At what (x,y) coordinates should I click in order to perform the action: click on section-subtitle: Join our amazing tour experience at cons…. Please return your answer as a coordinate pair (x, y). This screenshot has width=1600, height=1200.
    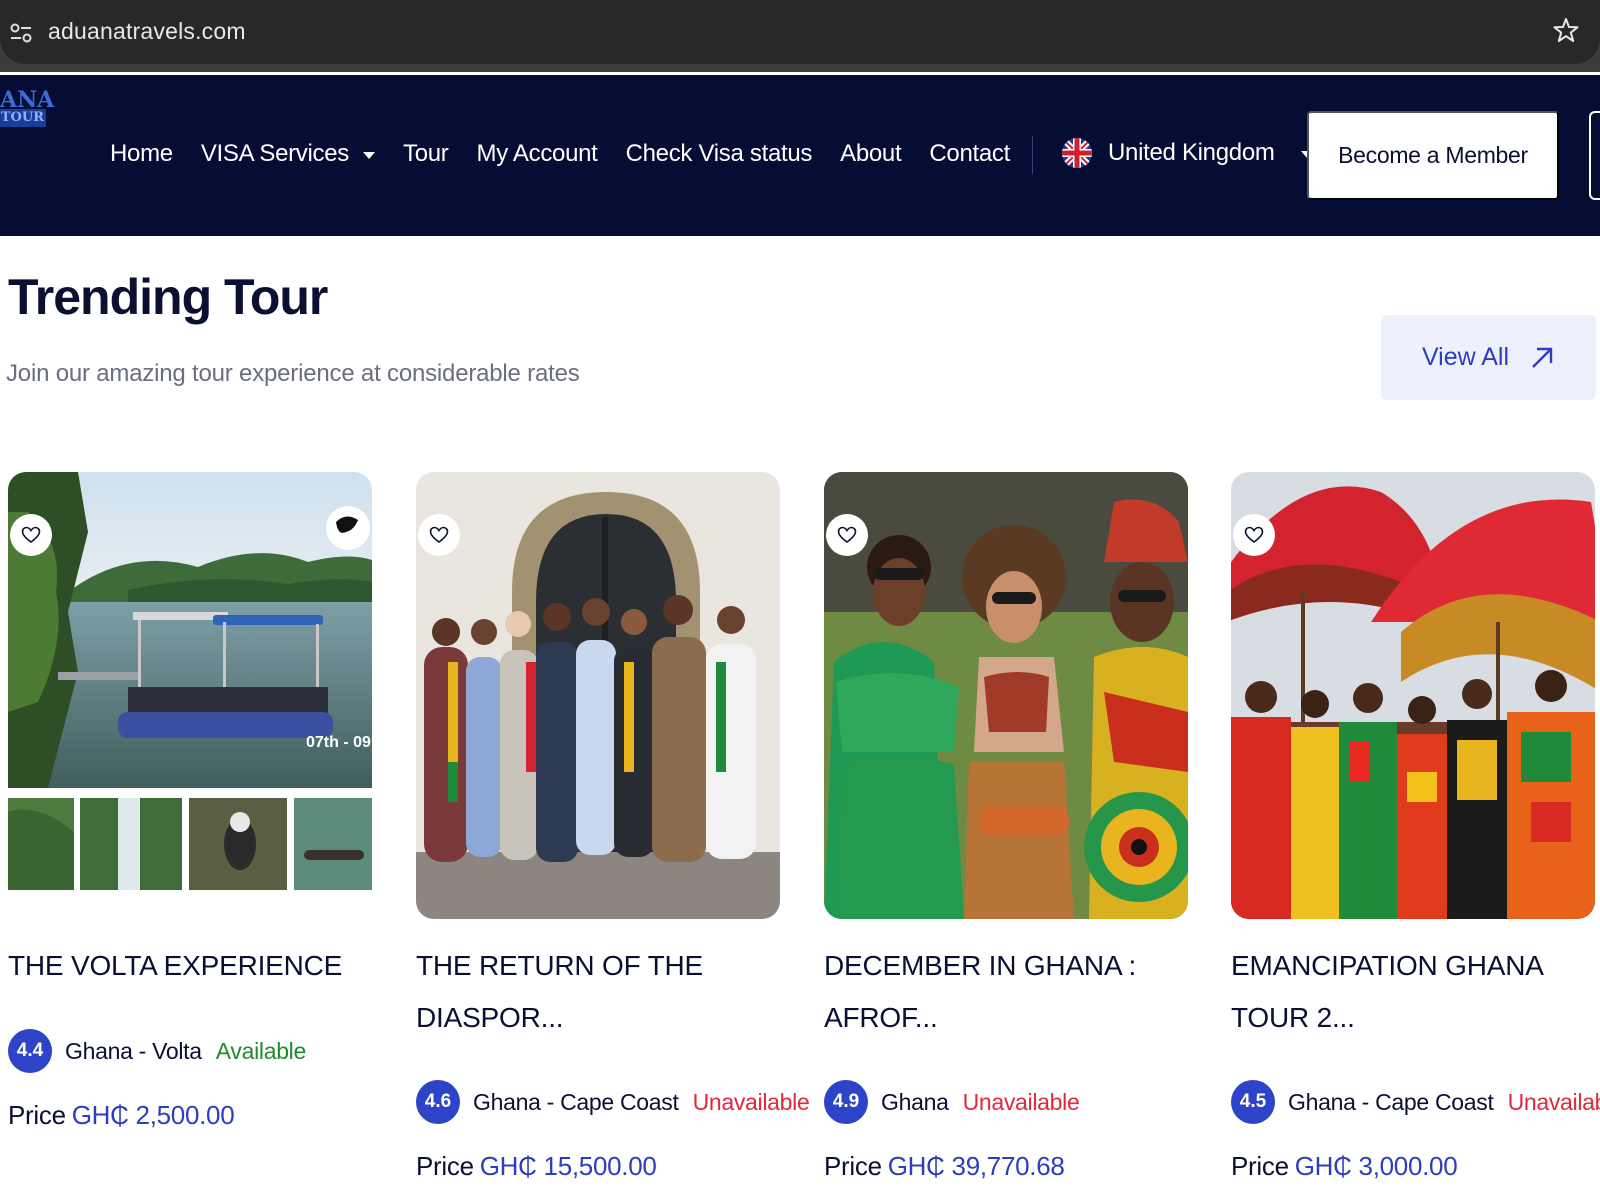
    Looking at the image, I should click on (293, 373).